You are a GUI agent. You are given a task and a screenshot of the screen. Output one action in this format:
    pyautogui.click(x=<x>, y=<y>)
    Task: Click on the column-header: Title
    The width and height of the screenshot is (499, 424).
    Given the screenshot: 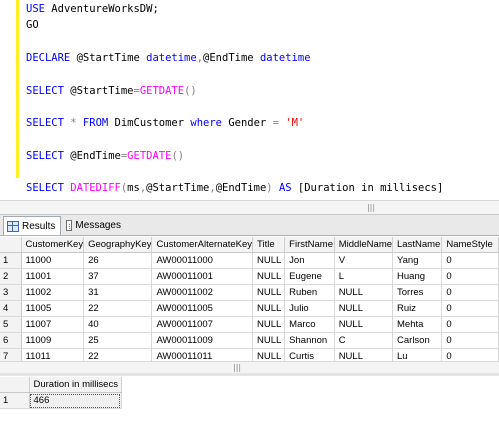 What is the action you would take?
    pyautogui.click(x=269, y=245)
    